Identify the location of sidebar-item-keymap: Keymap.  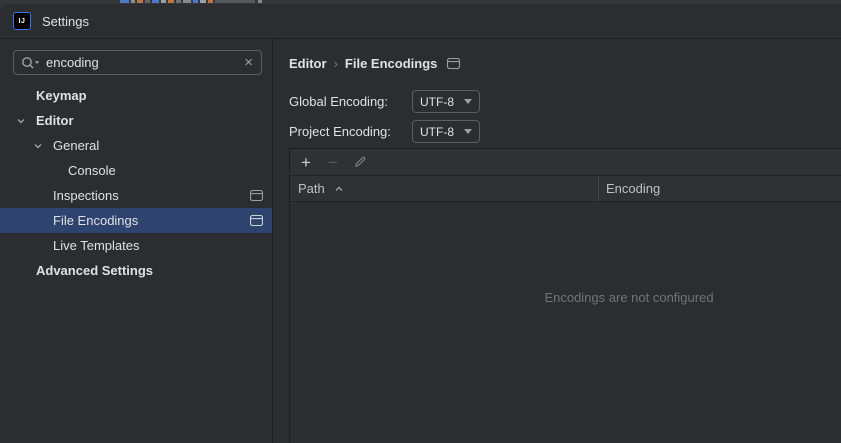
(136, 95).